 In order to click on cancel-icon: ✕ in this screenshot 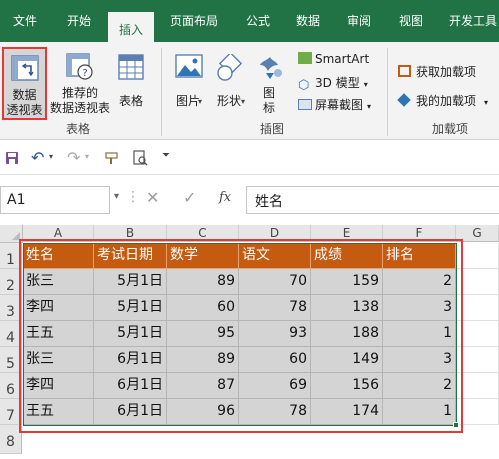, I will do `click(152, 197)`.